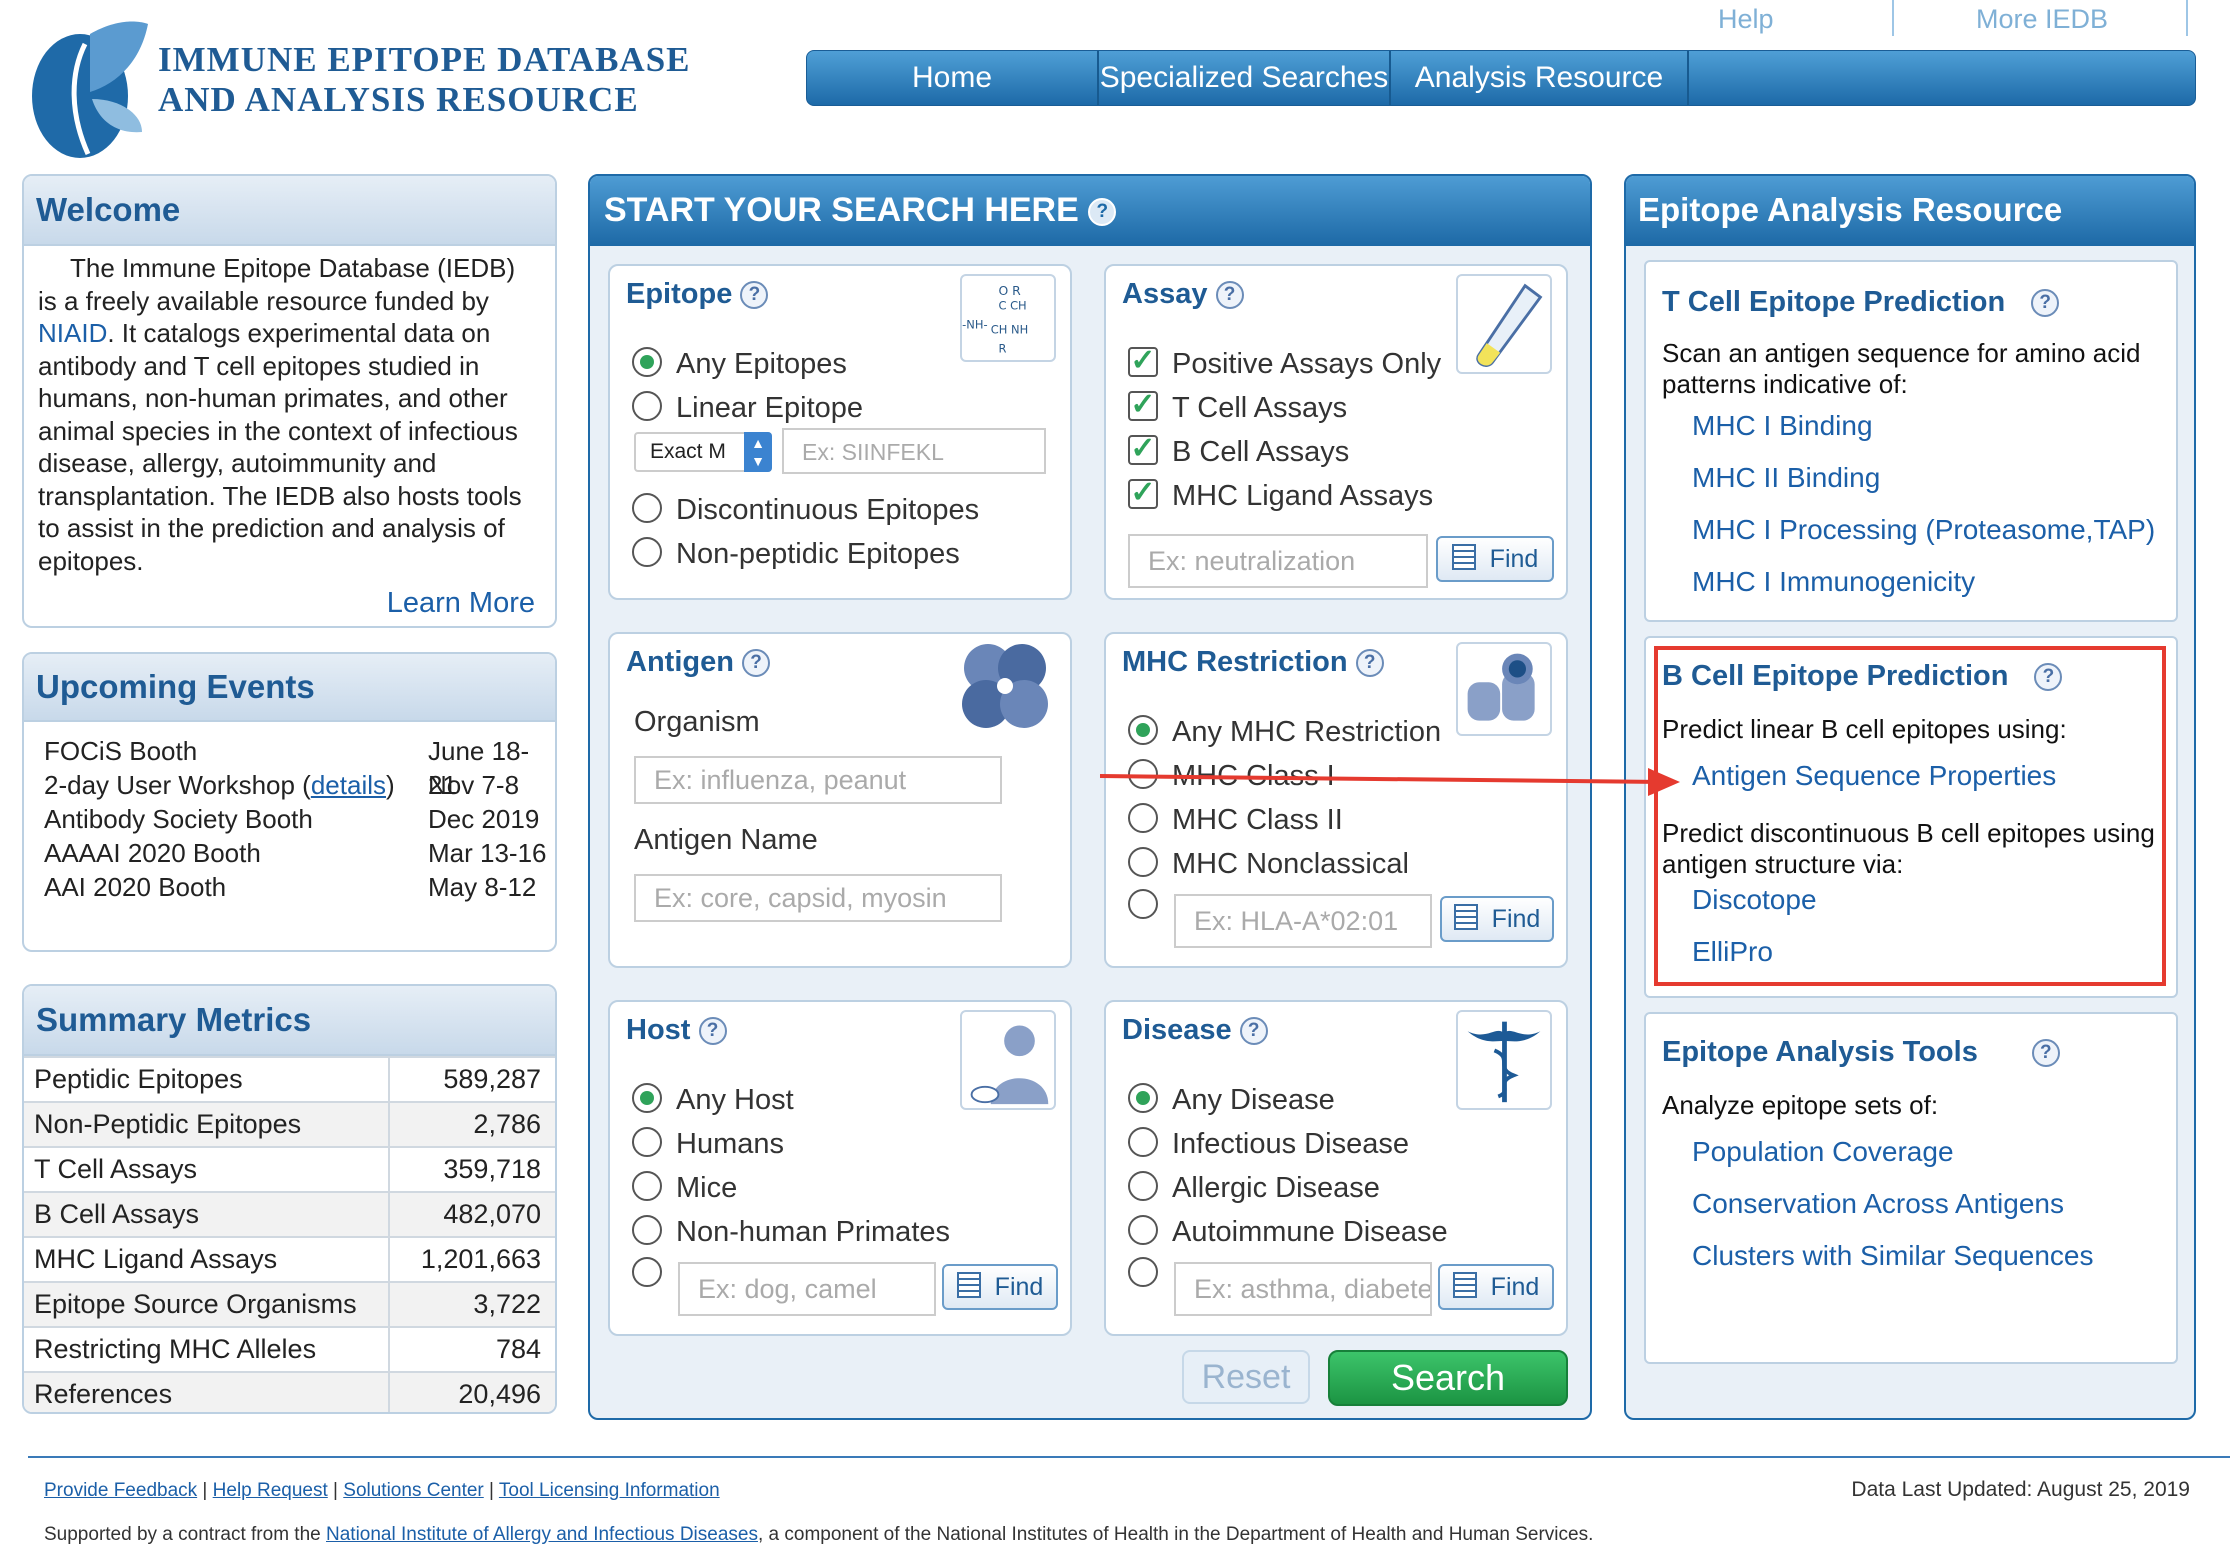 The width and height of the screenshot is (2240, 1558). What do you see at coordinates (295, 853) in the screenshot?
I see `event-item: AAAAI 2020 Booth Mar 13-16` at bounding box center [295, 853].